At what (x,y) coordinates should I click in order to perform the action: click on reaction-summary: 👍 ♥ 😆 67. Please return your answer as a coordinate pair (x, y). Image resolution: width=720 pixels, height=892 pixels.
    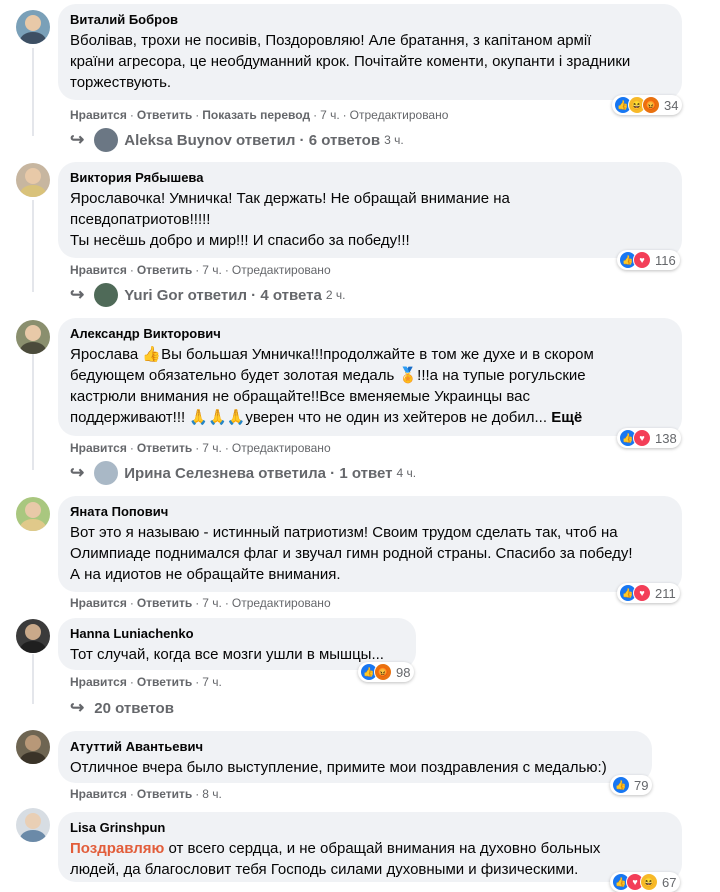
    Looking at the image, I should click on (645, 882).